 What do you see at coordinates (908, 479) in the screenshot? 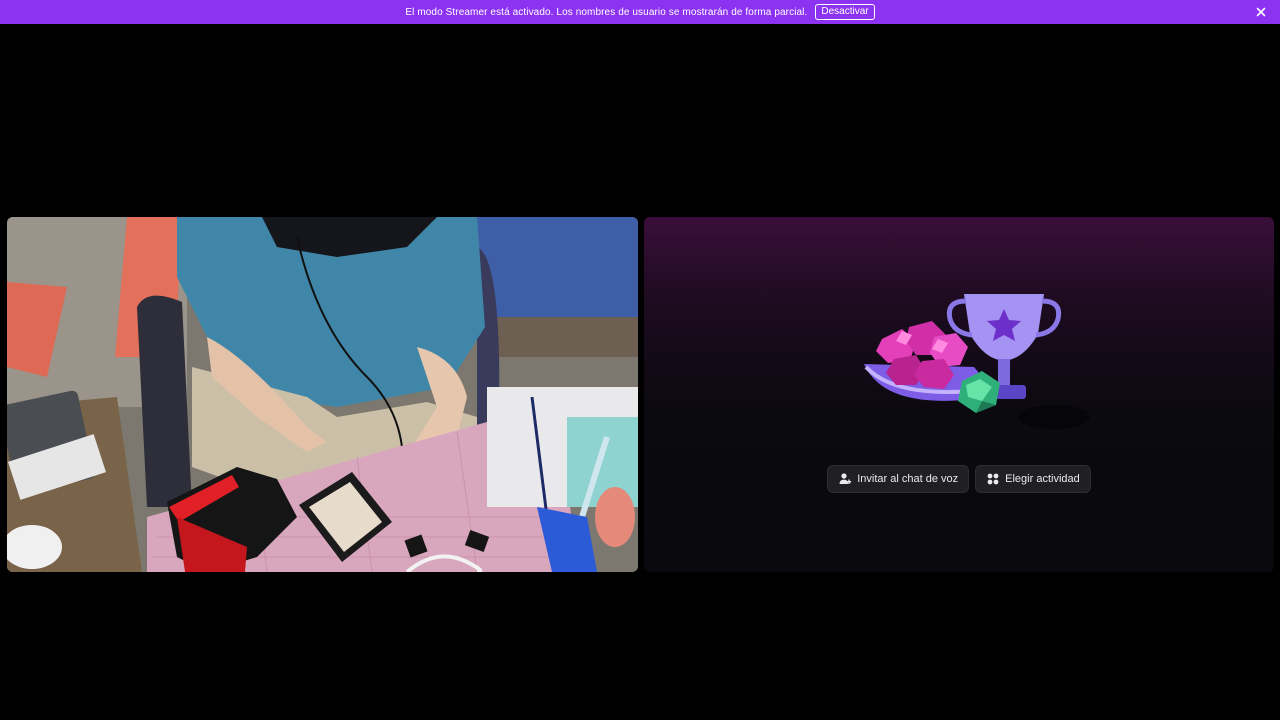
I see `invite-to-voice-label: Invitar al chat de voz` at bounding box center [908, 479].